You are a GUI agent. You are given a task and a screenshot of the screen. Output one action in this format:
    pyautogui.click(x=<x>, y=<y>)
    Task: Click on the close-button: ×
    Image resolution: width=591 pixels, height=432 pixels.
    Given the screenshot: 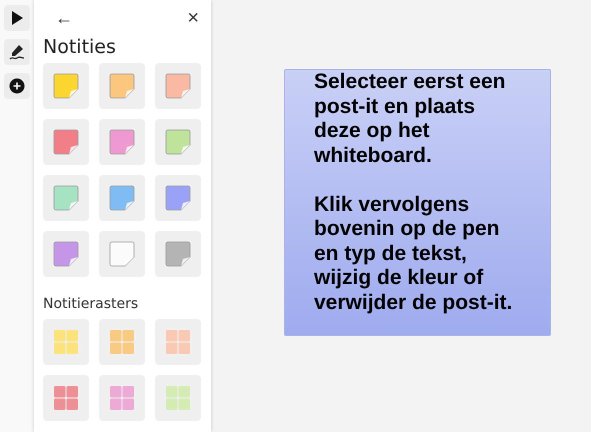 What is the action you would take?
    pyautogui.click(x=193, y=18)
    